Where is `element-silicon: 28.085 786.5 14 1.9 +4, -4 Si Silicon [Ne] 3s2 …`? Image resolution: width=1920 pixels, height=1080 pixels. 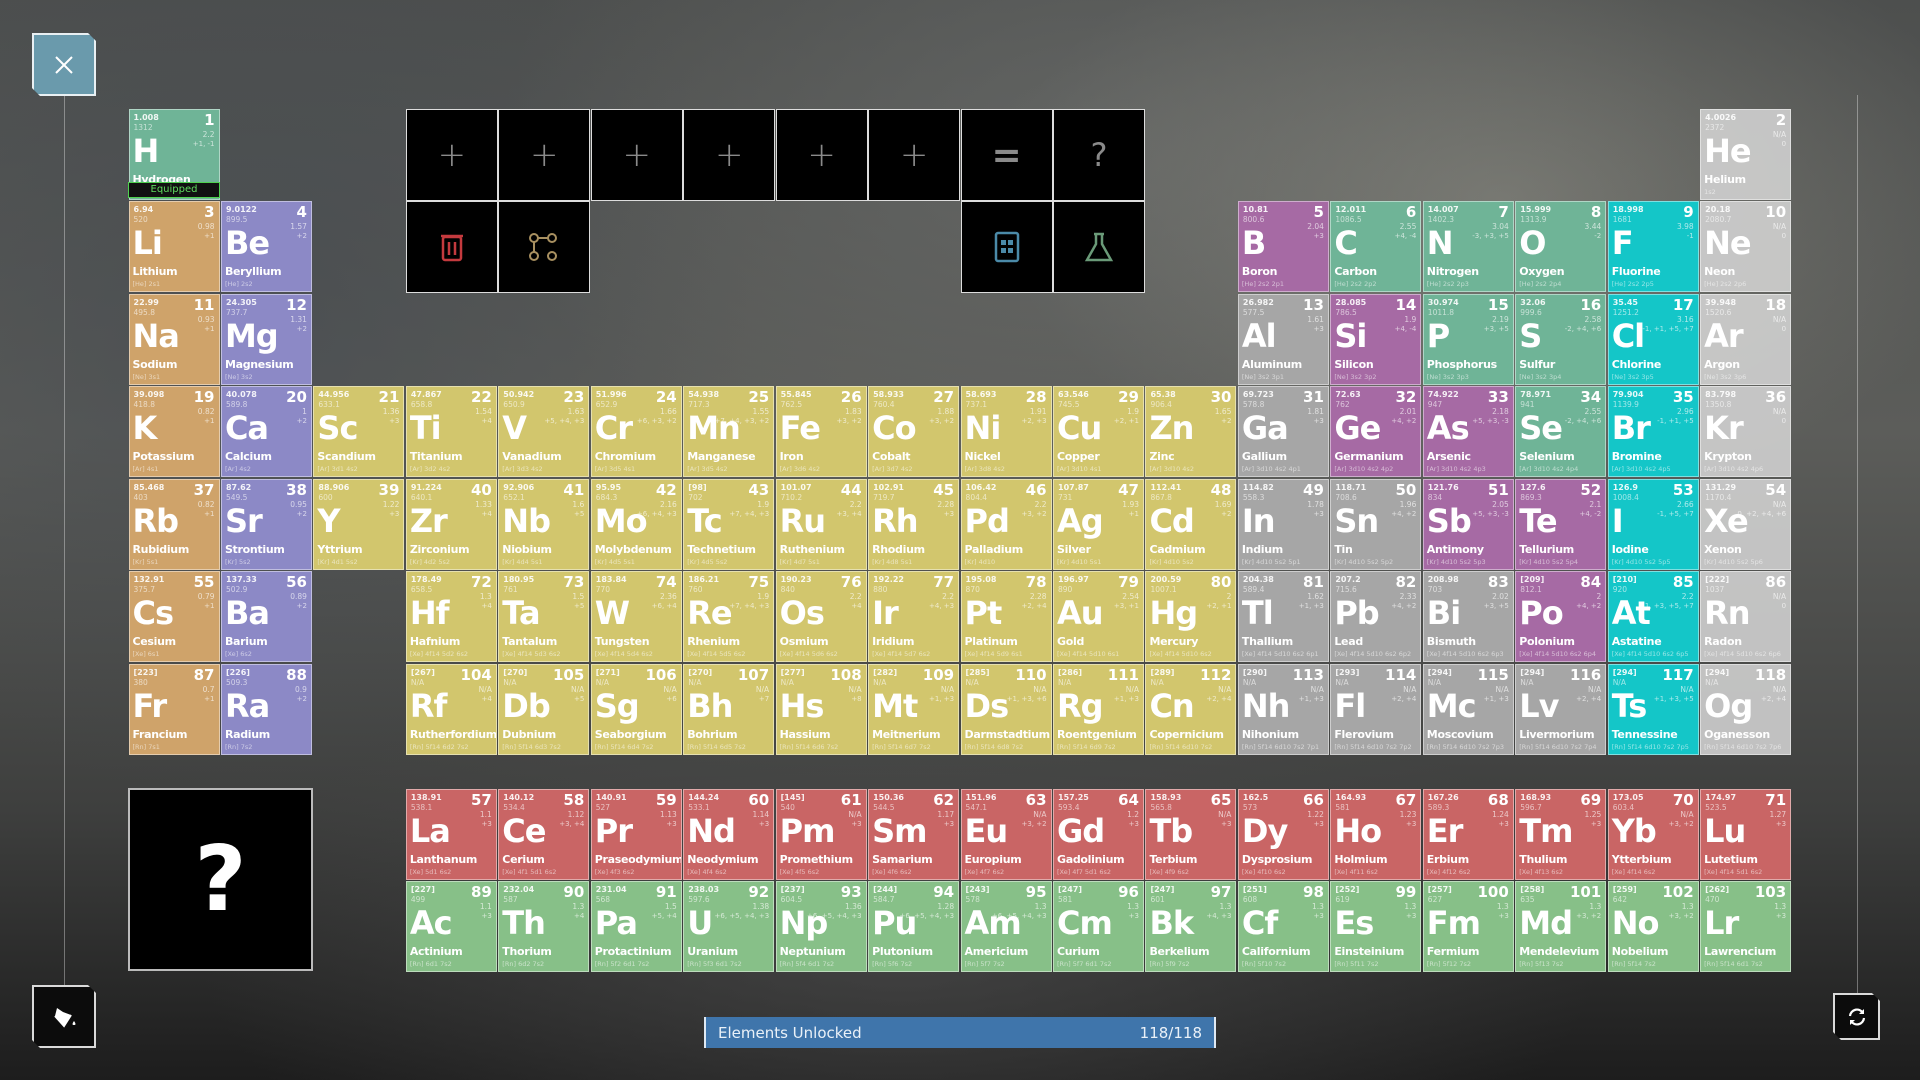
element-silicon: 28.085 786.5 14 1.9 +4, -4 Si Silicon [Ne] 3s2 … is located at coordinates (1376, 339).